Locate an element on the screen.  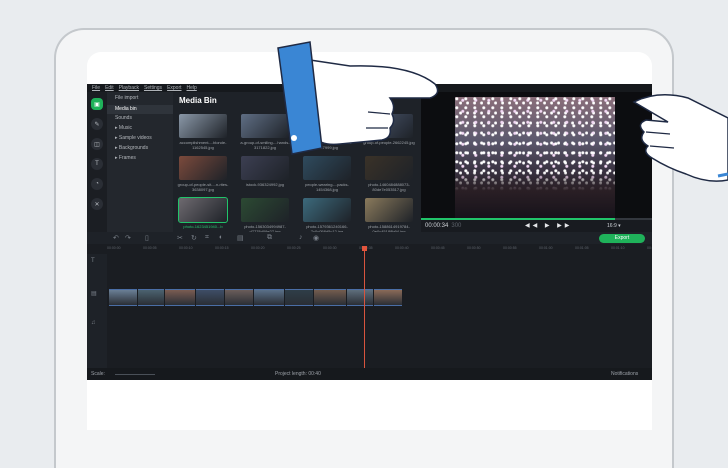
ruler-tick: 00:01:10 is located at coordinates (618, 248).